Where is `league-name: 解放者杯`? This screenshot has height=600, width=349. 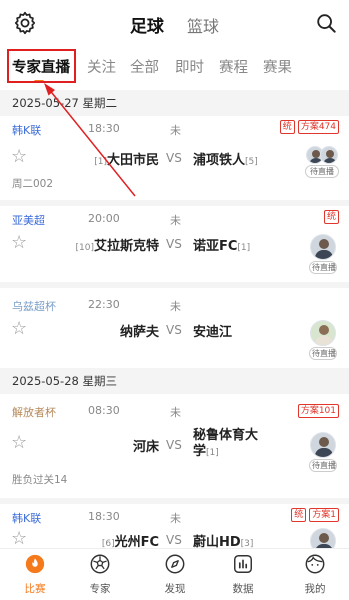 league-name: 解放者杯 is located at coordinates (34, 412).